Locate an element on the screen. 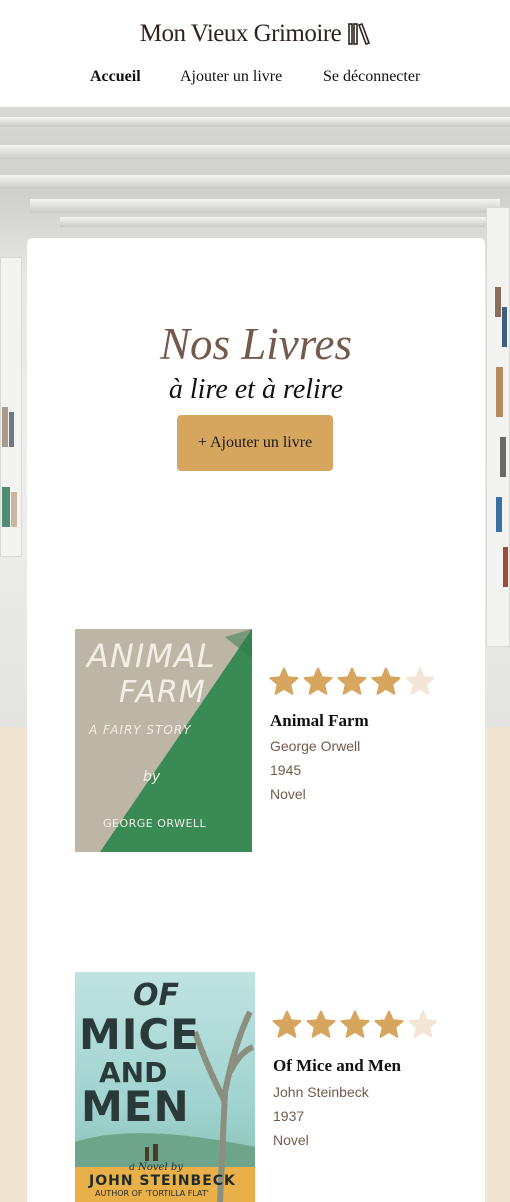 This screenshot has height=1202, width=510. logo-text: Mon Vieux Grimoire is located at coordinates (240, 33).